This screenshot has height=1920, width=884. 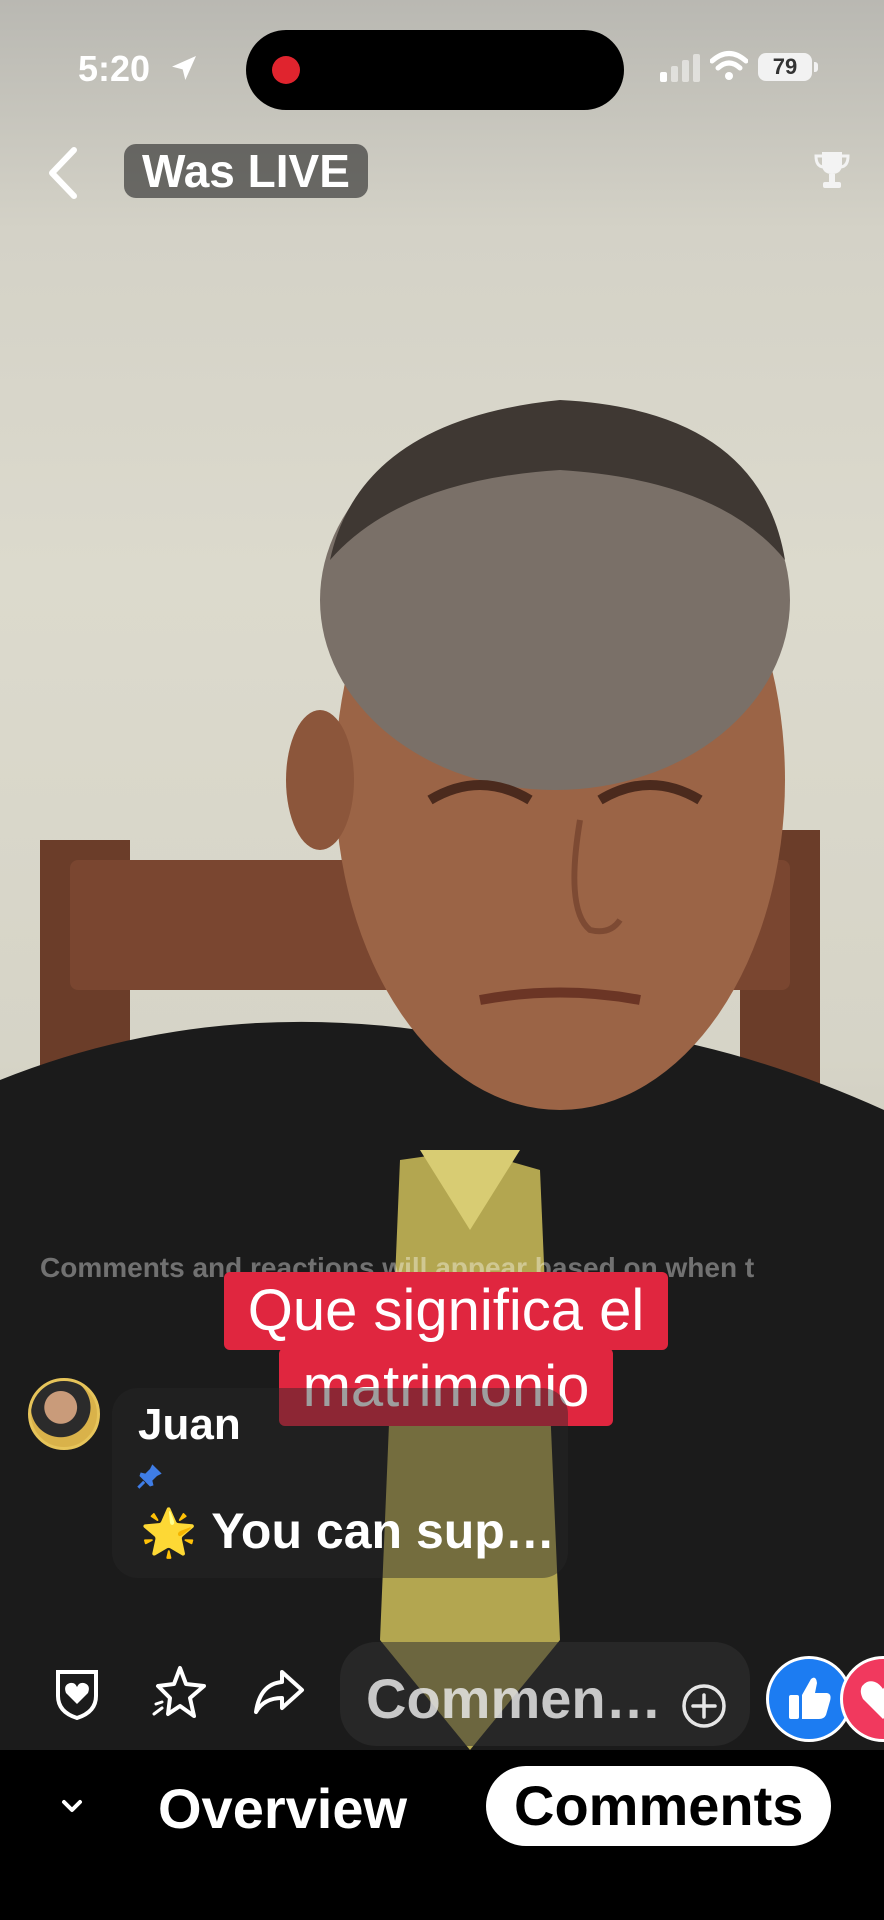 What do you see at coordinates (279, 1692) in the screenshot?
I see `share-arrow-icon` at bounding box center [279, 1692].